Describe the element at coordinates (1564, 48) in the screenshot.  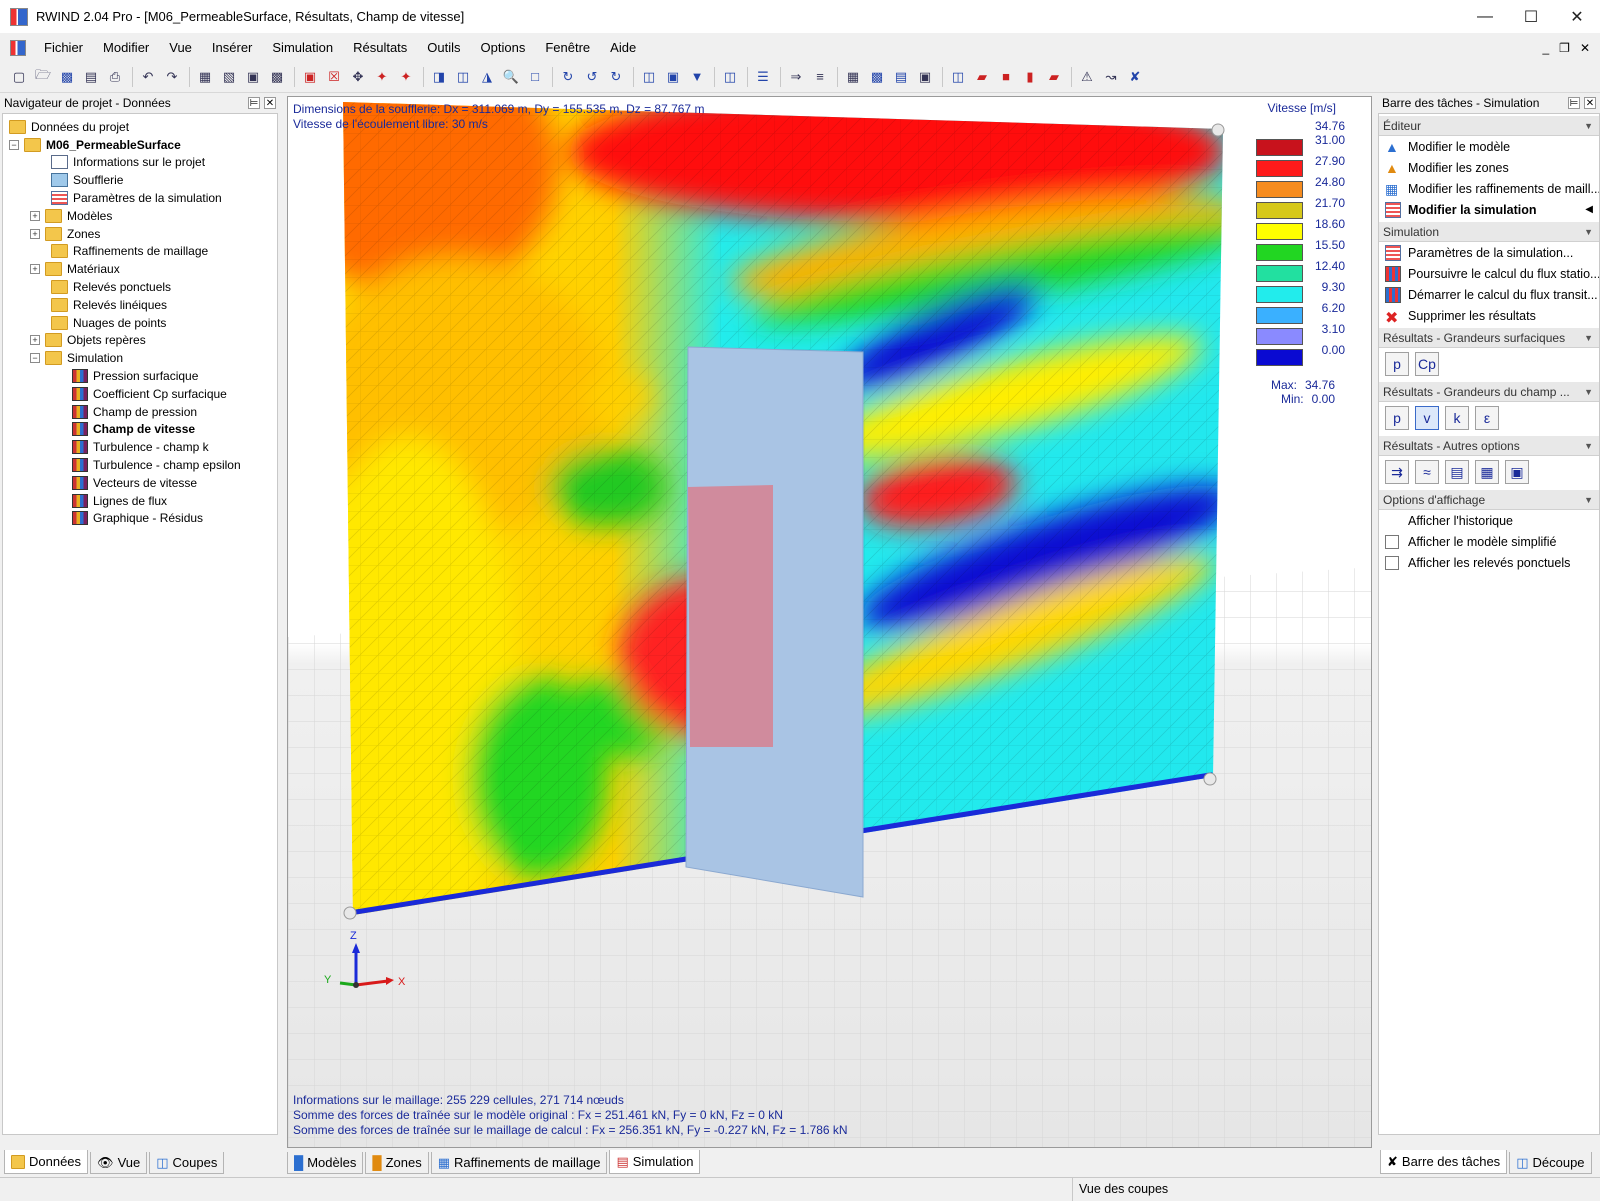
I see `mdi-restore-button: ❐` at that location.